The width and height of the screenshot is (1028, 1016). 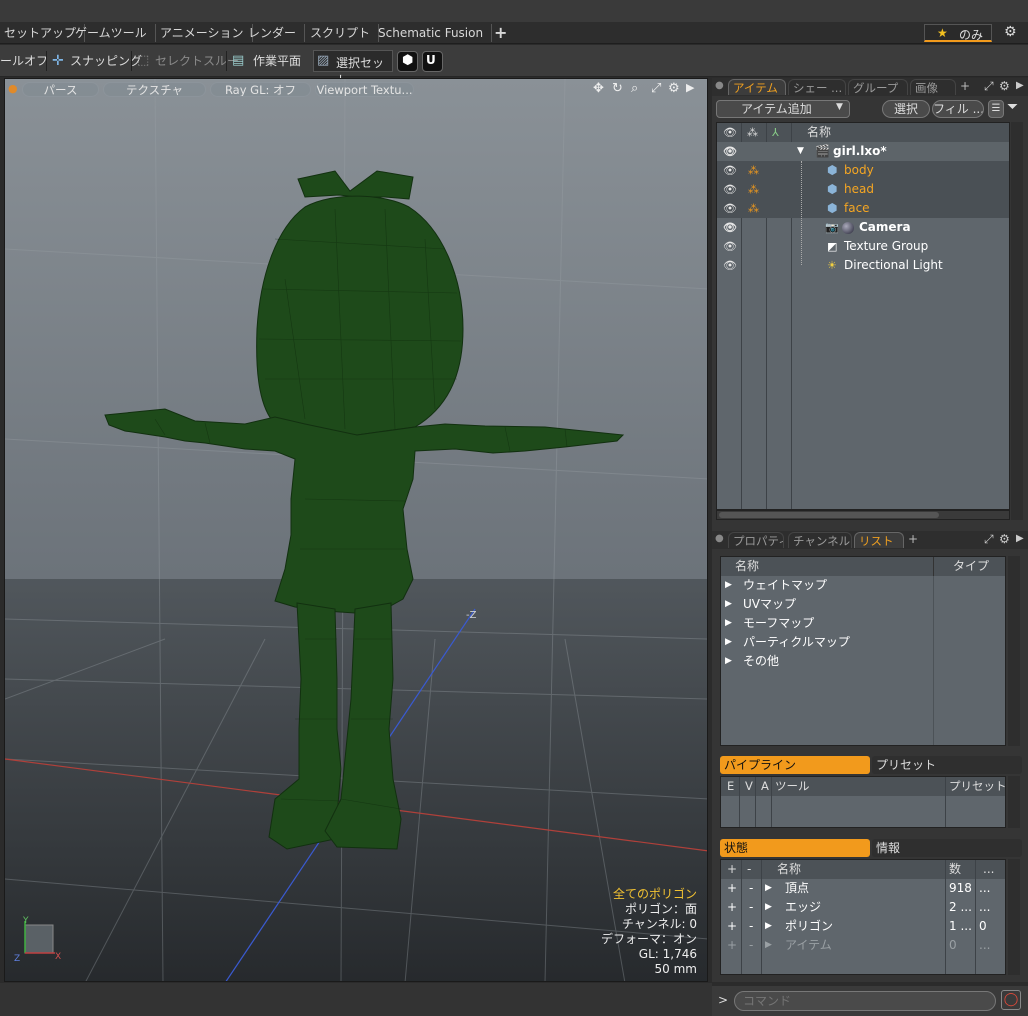 What do you see at coordinates (863, 227) in the screenshot?
I see `item-row-camera: 👁 📷 Camera` at bounding box center [863, 227].